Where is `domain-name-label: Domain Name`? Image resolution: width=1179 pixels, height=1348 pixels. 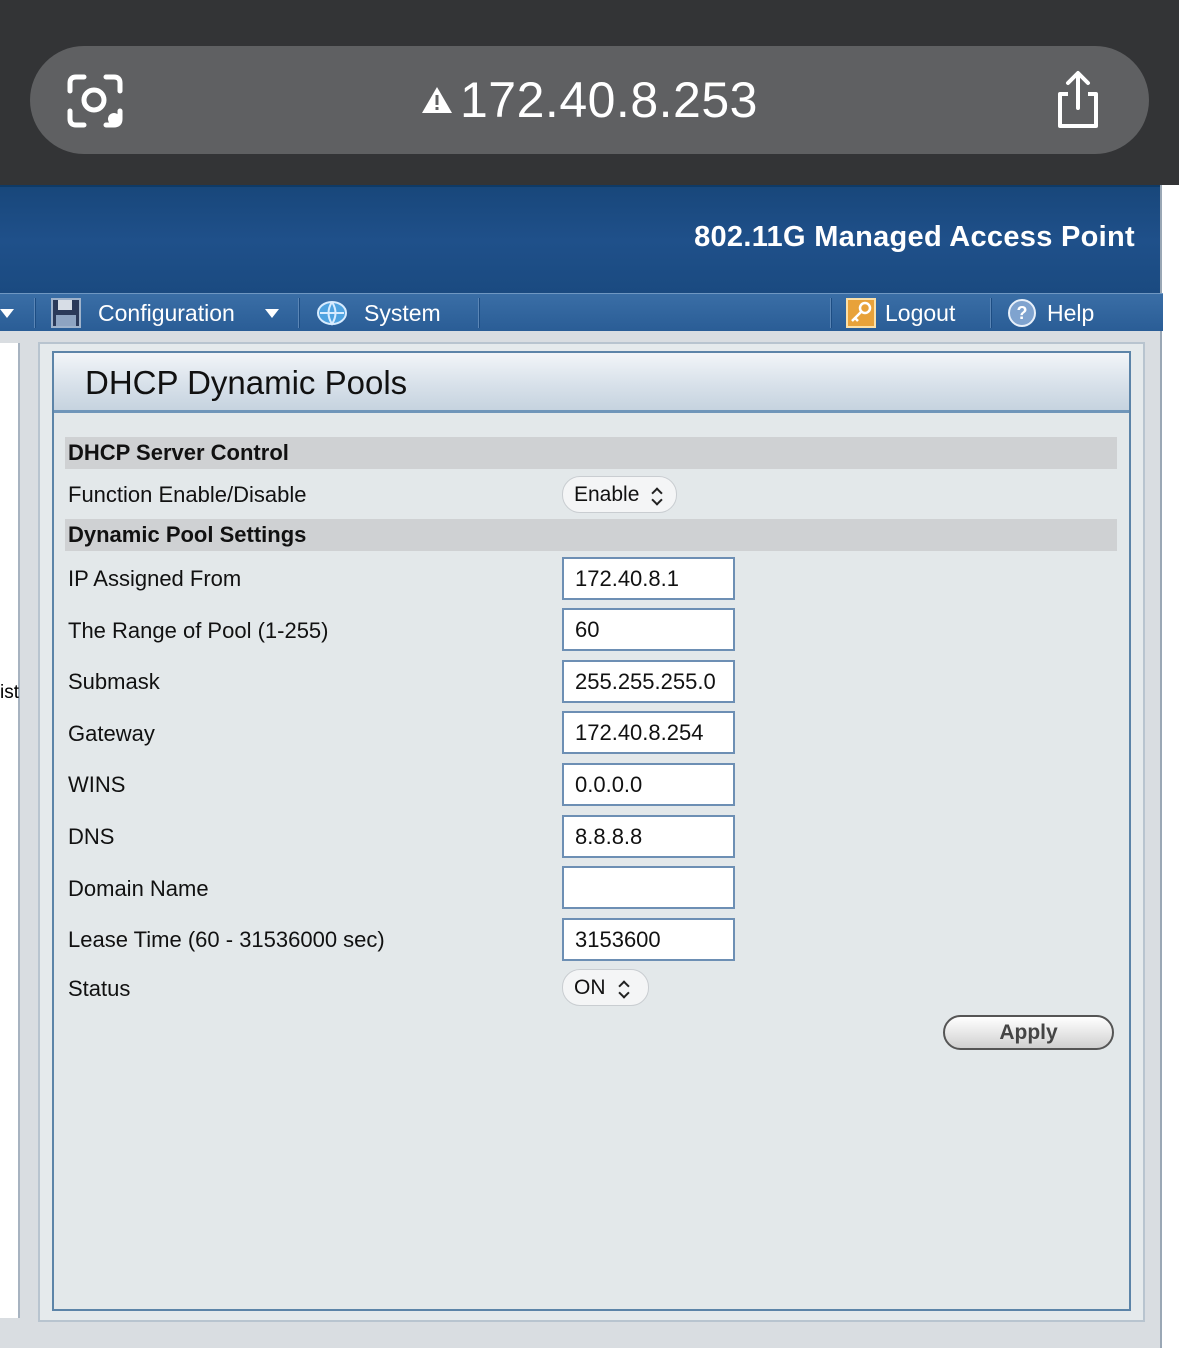 domain-name-label: Domain Name is located at coordinates (138, 888).